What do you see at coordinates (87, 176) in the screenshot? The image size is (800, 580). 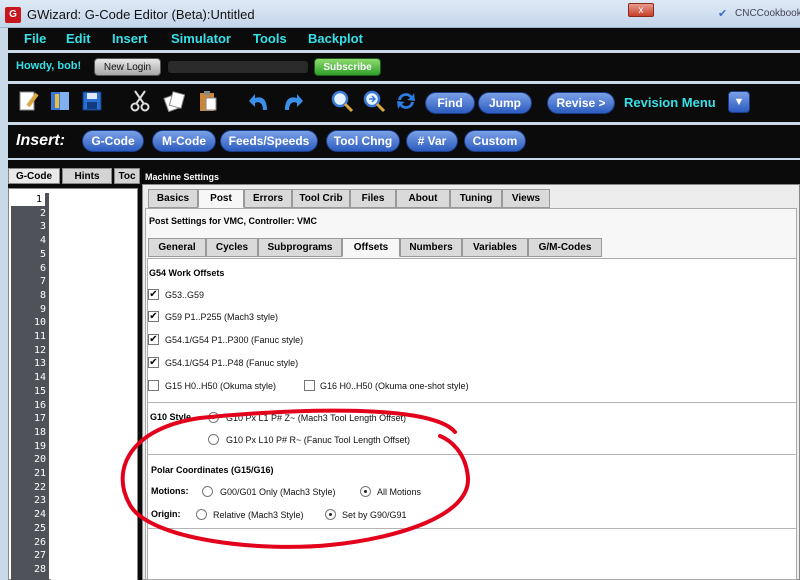 I see `tab-hints: Hints` at bounding box center [87, 176].